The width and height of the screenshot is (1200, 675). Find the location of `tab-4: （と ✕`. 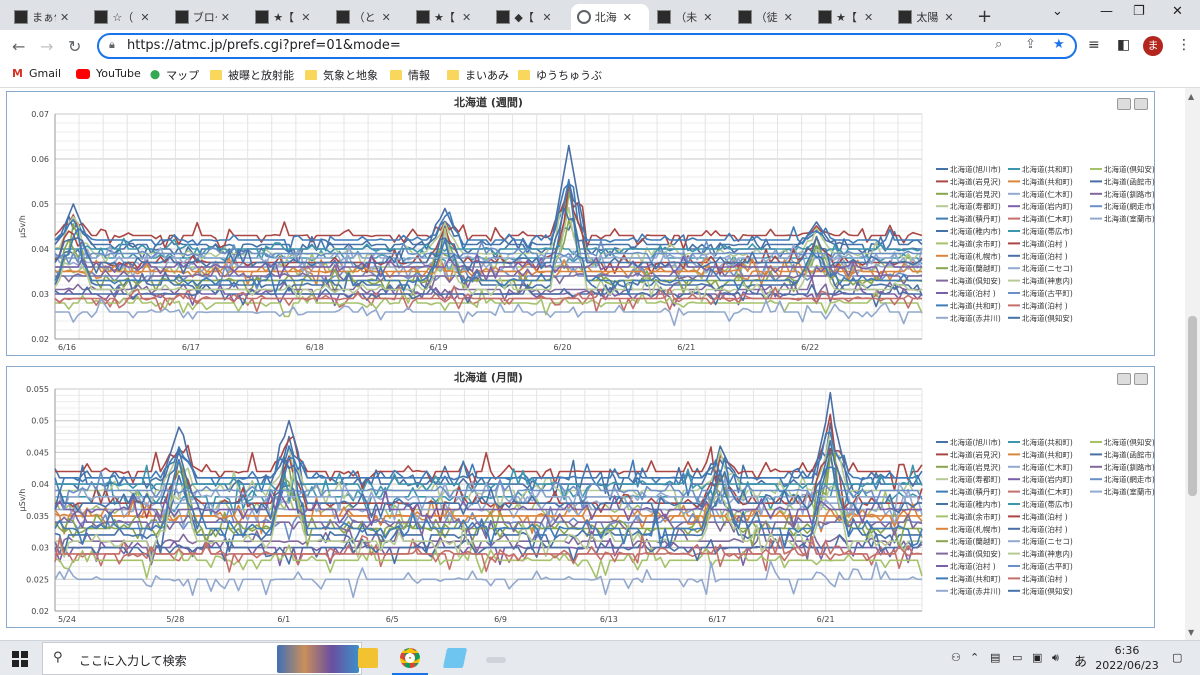

tab-4: （と ✕ is located at coordinates (369, 17).